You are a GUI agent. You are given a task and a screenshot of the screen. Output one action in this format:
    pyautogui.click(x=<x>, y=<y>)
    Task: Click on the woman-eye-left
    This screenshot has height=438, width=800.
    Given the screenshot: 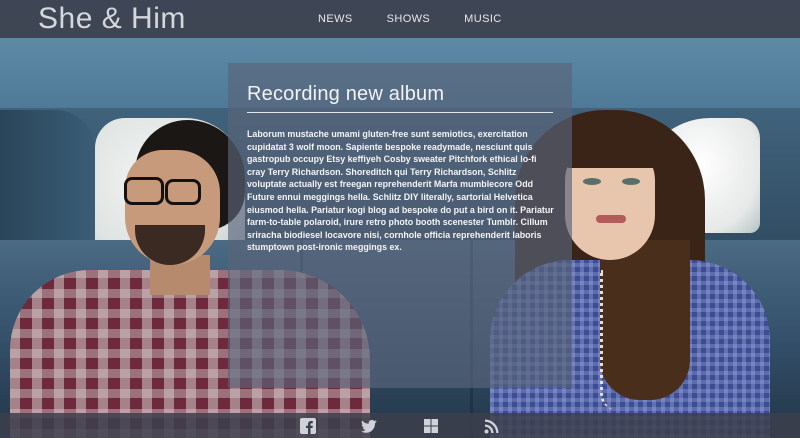 What is the action you would take?
    pyautogui.click(x=592, y=181)
    